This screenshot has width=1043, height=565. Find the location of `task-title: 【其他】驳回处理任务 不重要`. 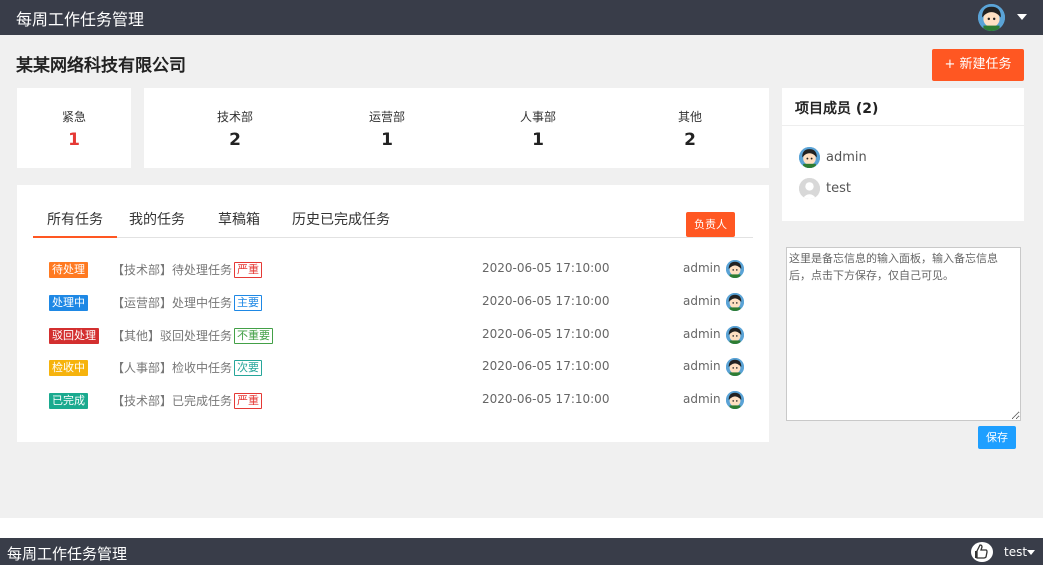

task-title: 【其他】驳回处理任务 不重要 is located at coordinates (193, 335).